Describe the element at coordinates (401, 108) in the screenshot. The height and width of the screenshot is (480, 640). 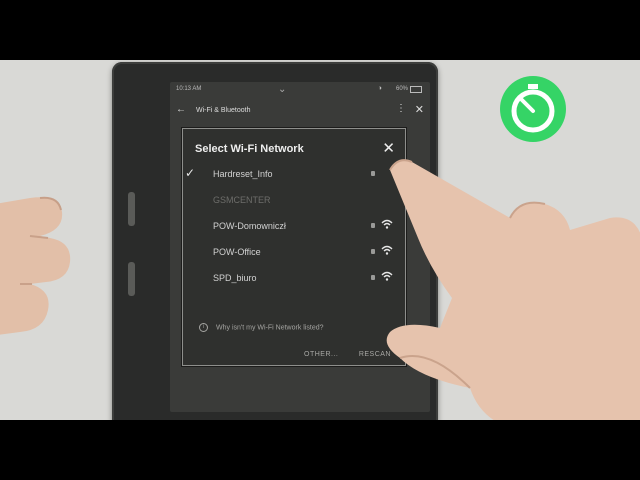
I see `more-options-icon: ⋮` at that location.